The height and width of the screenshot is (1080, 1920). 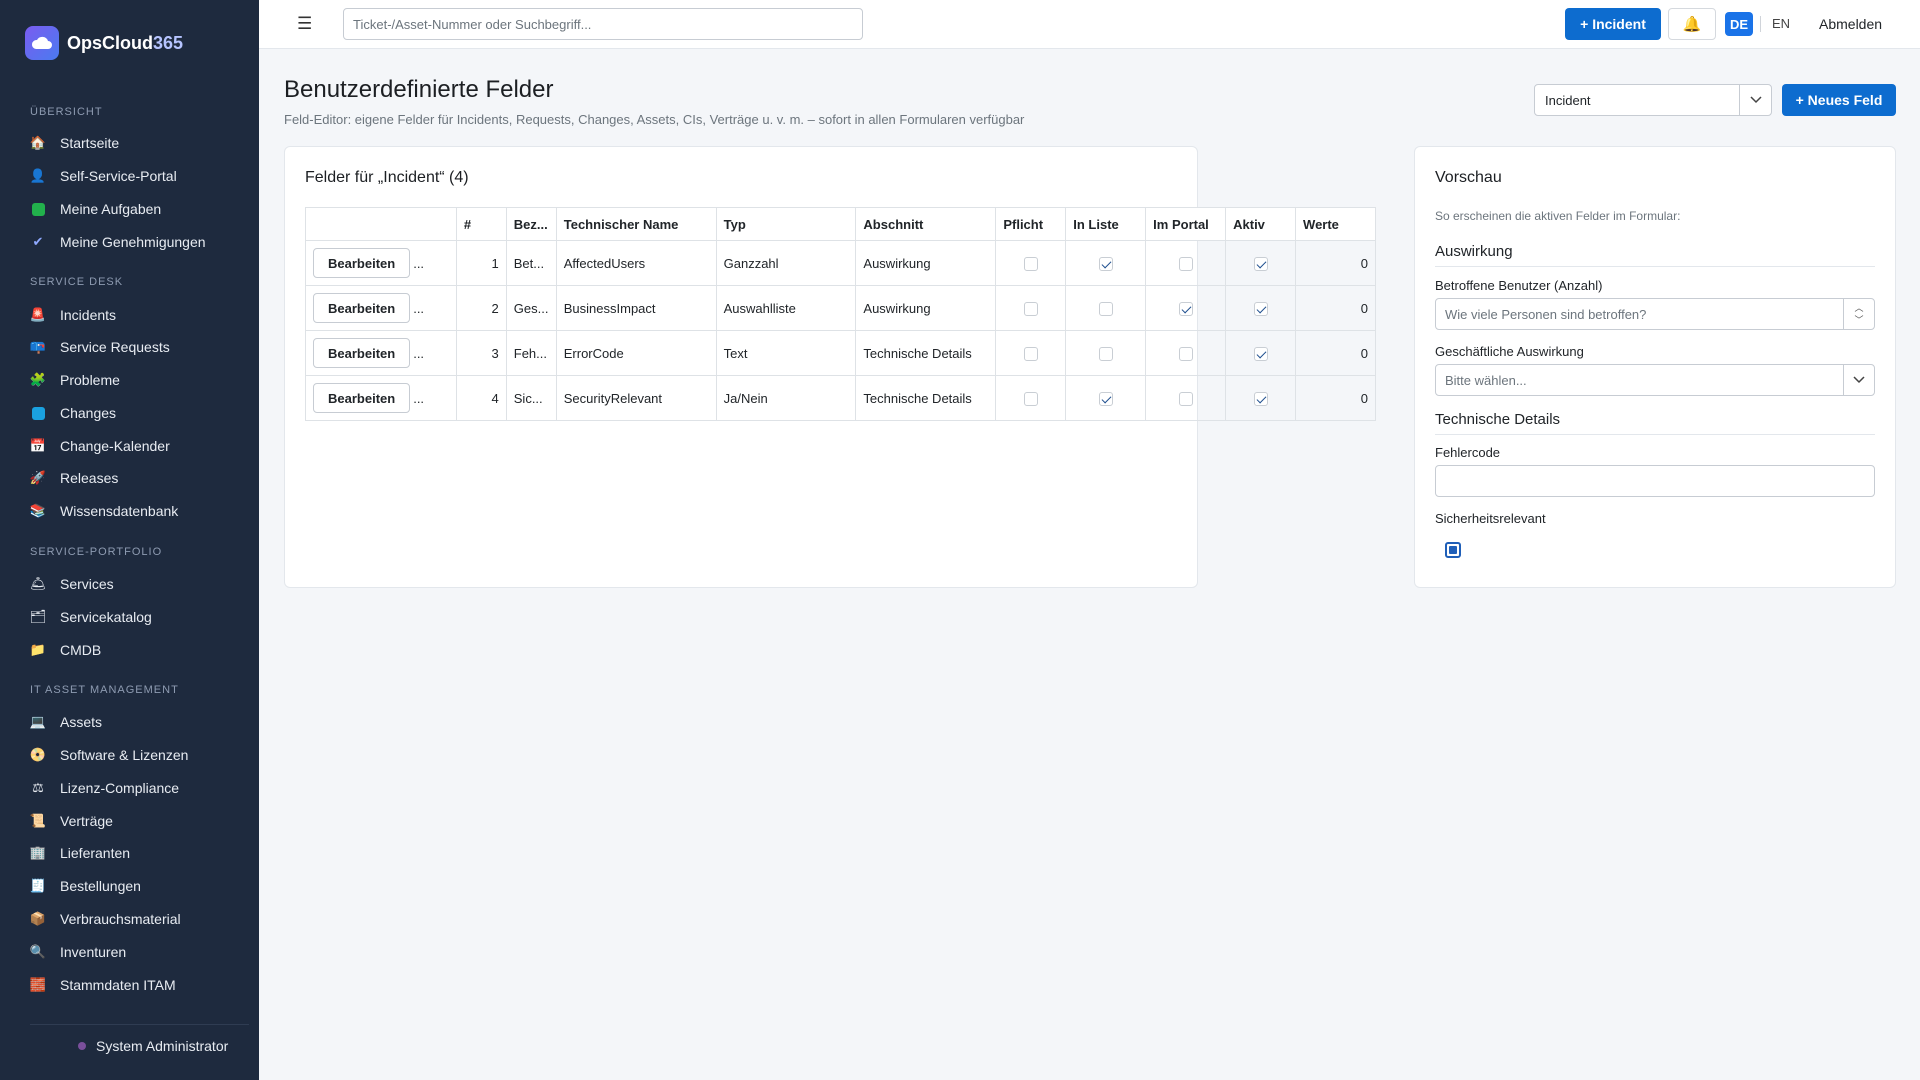 What do you see at coordinates (1490, 518) in the screenshot?
I see `security-relevant-label: Sicherheitsrelevant` at bounding box center [1490, 518].